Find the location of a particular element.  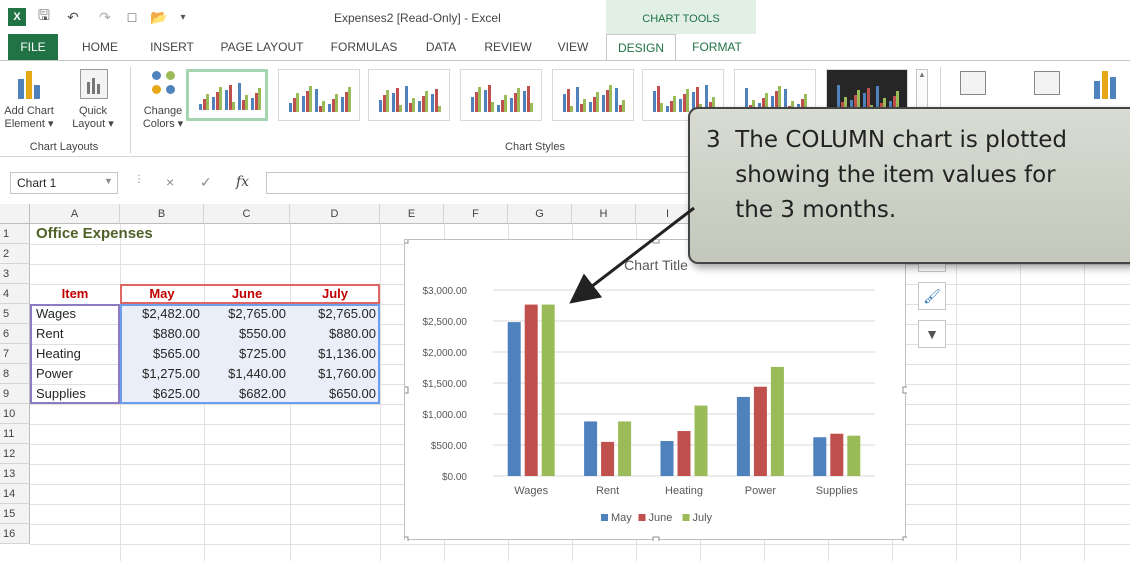

item-cell: Rent is located at coordinates (49, 334).